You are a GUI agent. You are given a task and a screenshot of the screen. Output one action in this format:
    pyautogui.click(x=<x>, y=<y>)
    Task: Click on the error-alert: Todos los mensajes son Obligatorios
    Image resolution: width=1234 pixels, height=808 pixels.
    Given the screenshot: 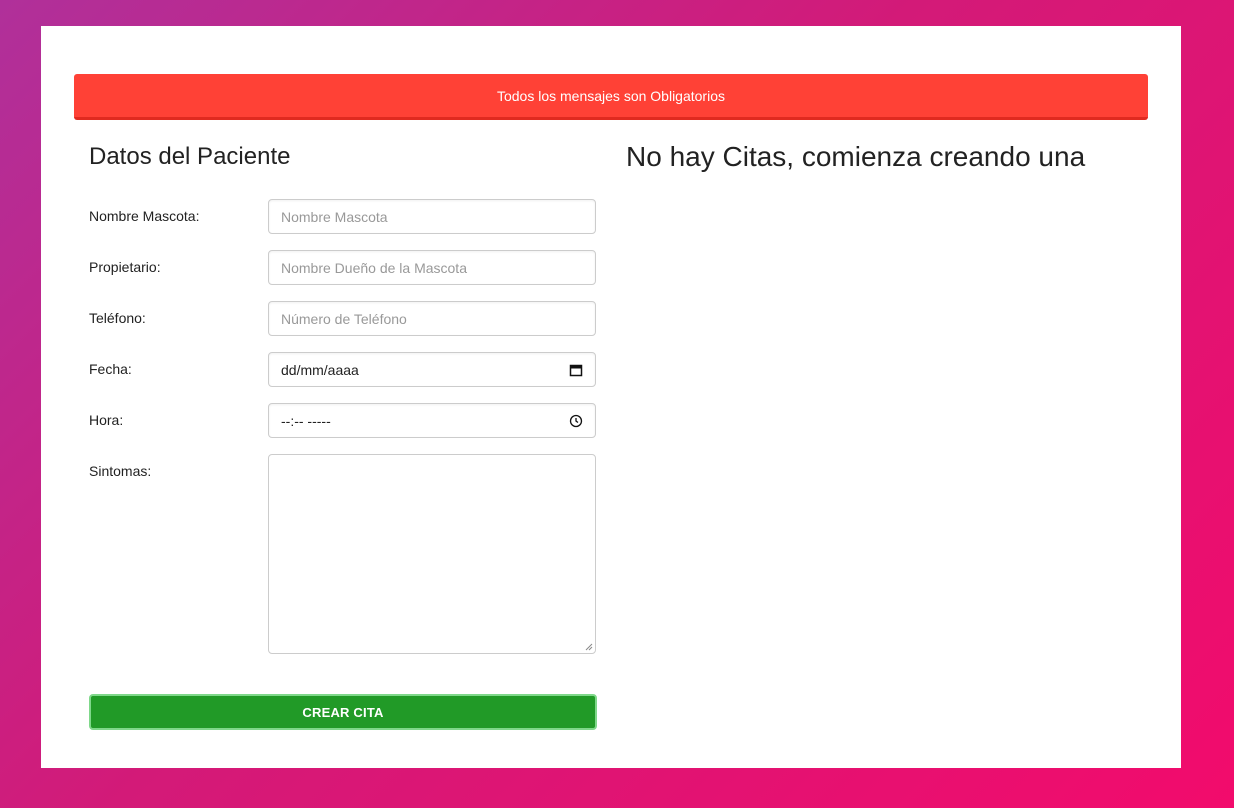 What is the action you would take?
    pyautogui.click(x=611, y=97)
    